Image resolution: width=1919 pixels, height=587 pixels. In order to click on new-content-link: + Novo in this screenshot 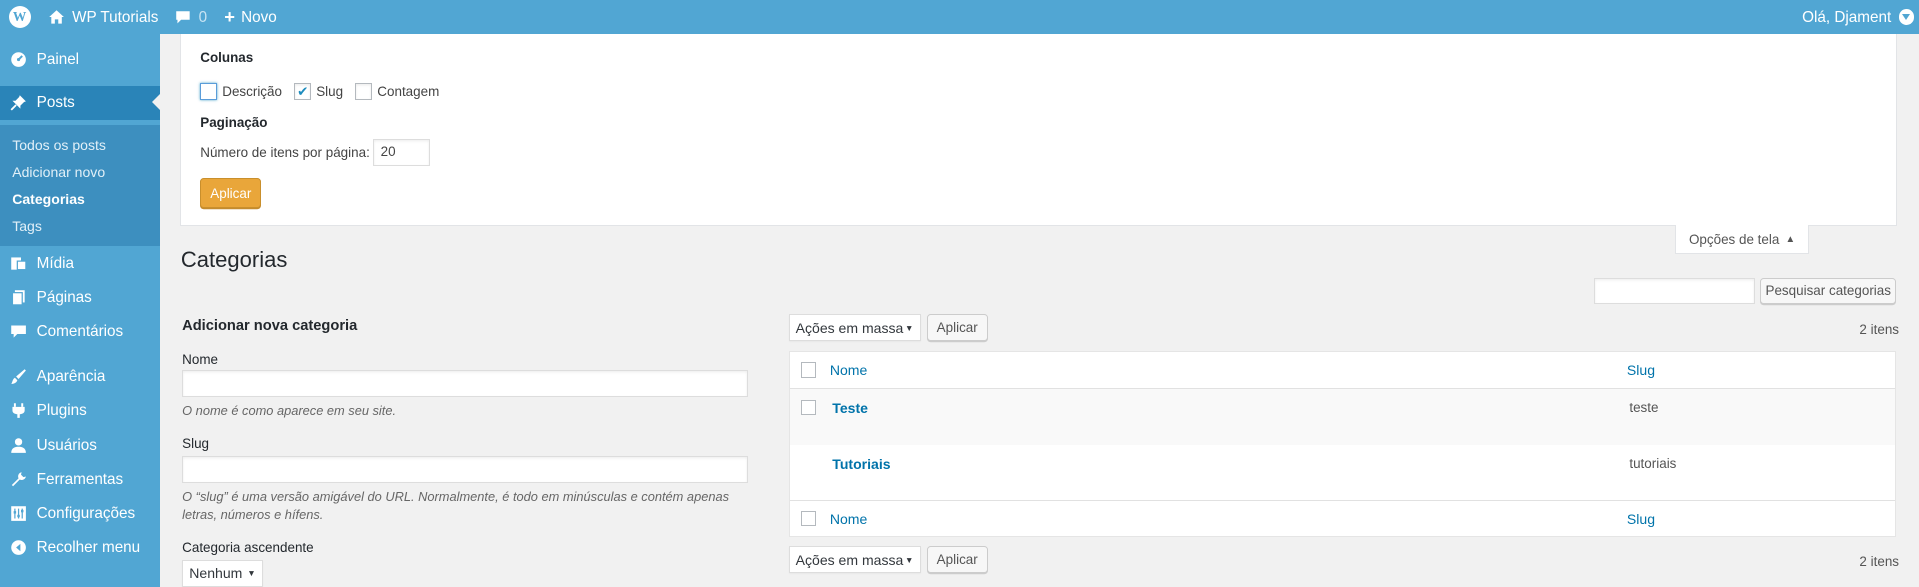, I will do `click(251, 17)`.